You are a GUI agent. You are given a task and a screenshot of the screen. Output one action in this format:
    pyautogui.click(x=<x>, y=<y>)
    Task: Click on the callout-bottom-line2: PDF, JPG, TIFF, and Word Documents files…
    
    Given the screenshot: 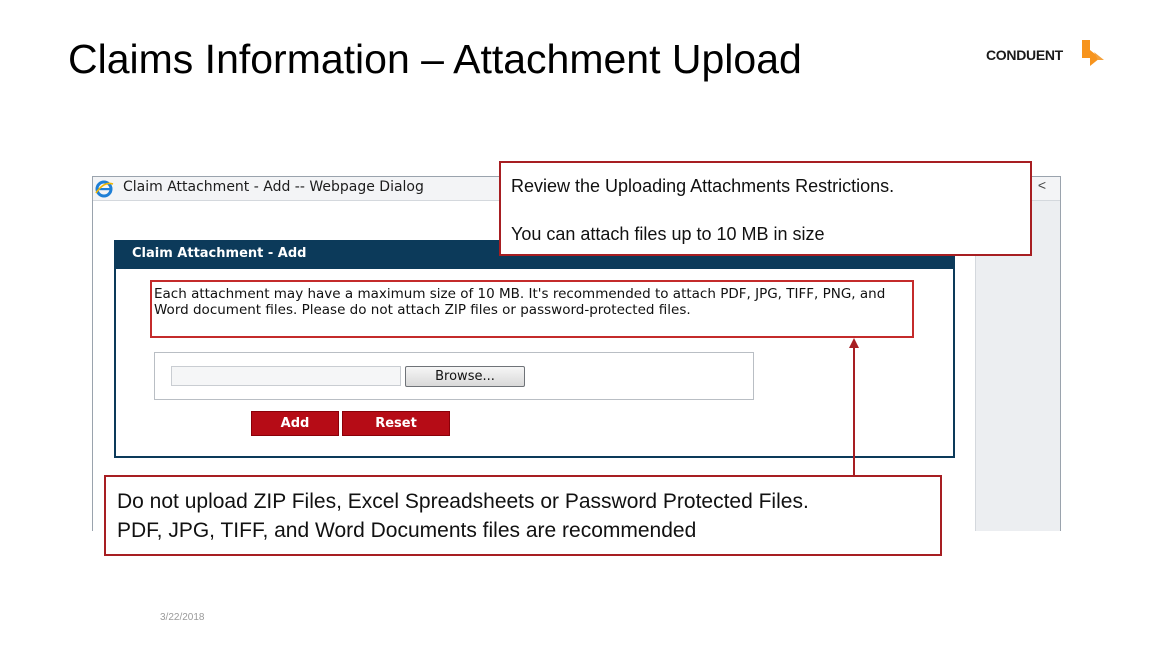 What is the action you would take?
    pyautogui.click(x=407, y=530)
    